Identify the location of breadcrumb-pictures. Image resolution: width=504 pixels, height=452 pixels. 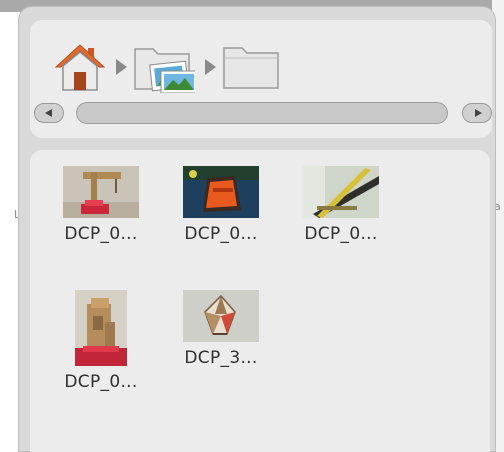
(164, 67).